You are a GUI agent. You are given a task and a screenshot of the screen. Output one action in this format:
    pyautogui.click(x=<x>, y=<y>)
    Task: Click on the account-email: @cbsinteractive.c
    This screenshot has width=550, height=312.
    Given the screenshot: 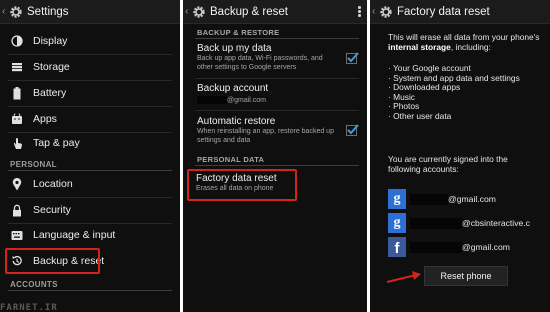 What is the action you would take?
    pyautogui.click(x=470, y=223)
    